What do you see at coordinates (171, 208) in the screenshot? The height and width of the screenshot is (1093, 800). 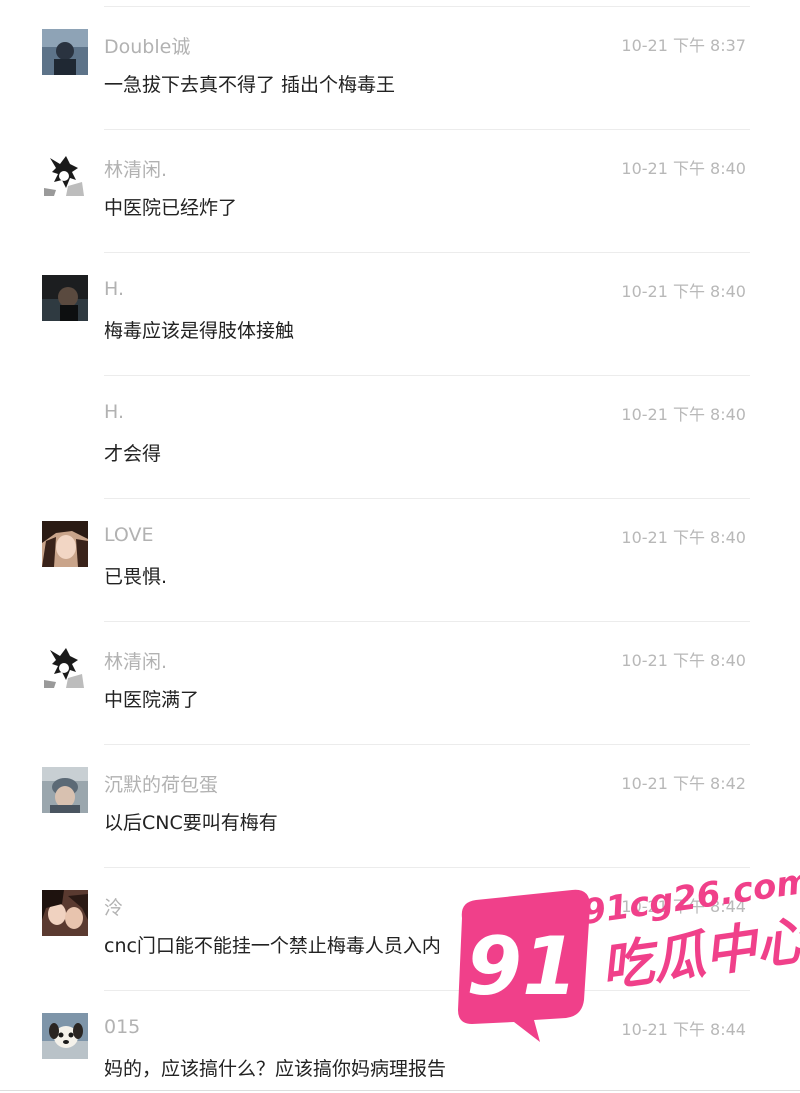 I see `comment-text: 中医院已经炸了` at bounding box center [171, 208].